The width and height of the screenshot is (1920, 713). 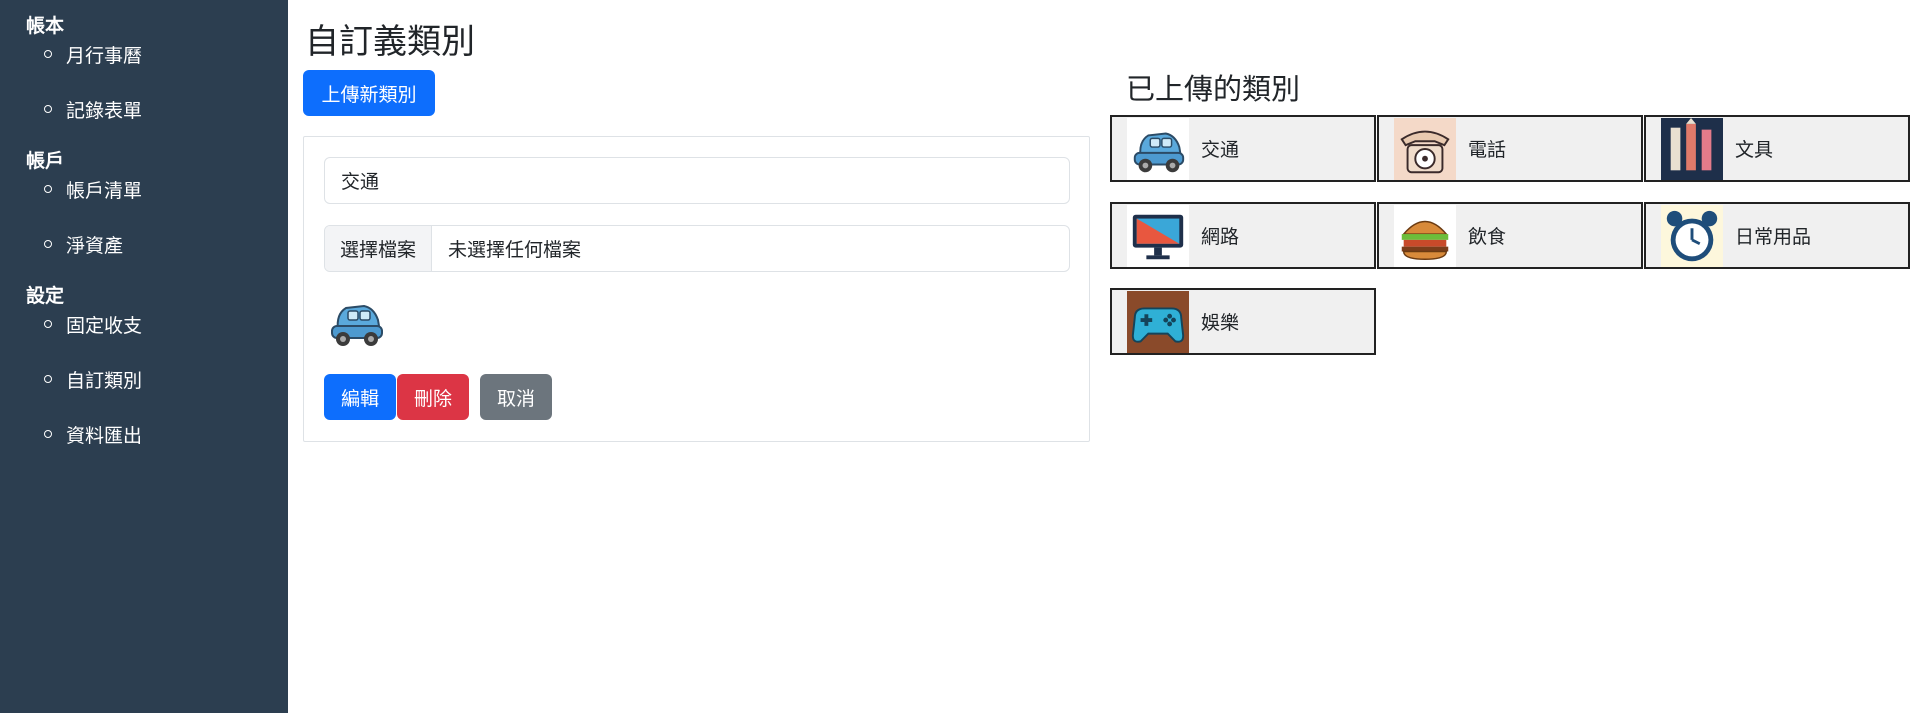 I want to click on category-card-stationery: 文具, so click(x=1777, y=148).